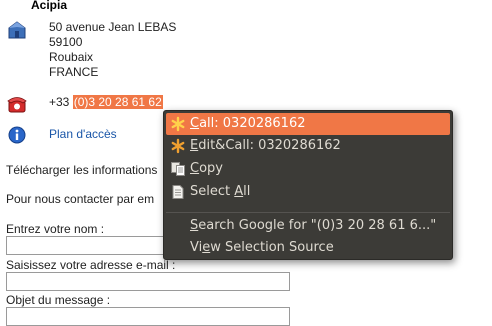 The width and height of the screenshot is (492, 326). What do you see at coordinates (212, 191) in the screenshot?
I see `menu-pre-select-all: Select` at bounding box center [212, 191].